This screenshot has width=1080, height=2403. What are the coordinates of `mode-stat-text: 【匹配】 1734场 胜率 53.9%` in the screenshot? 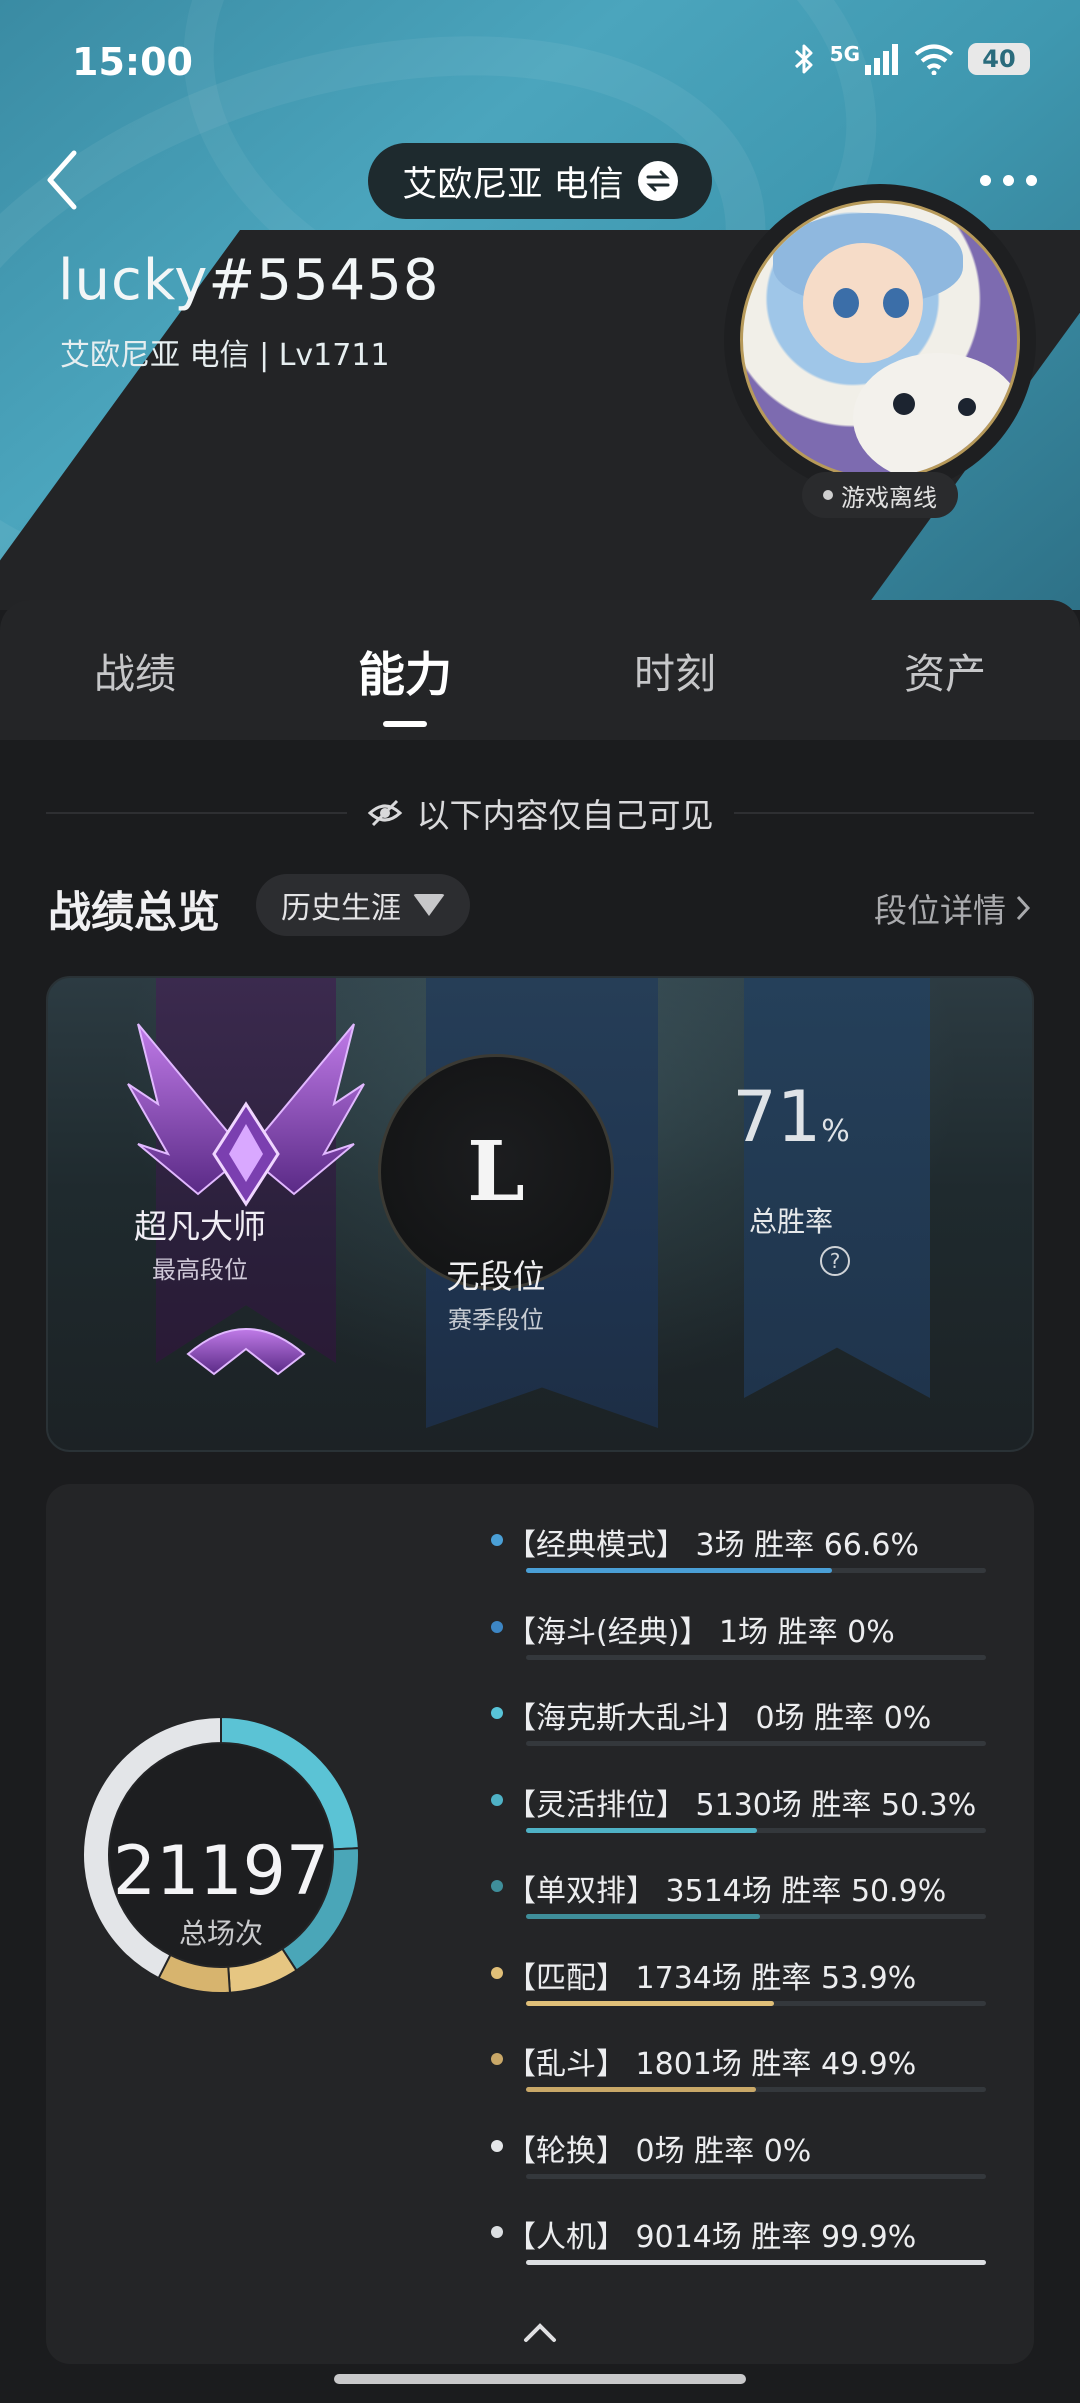 It's located at (711, 1978).